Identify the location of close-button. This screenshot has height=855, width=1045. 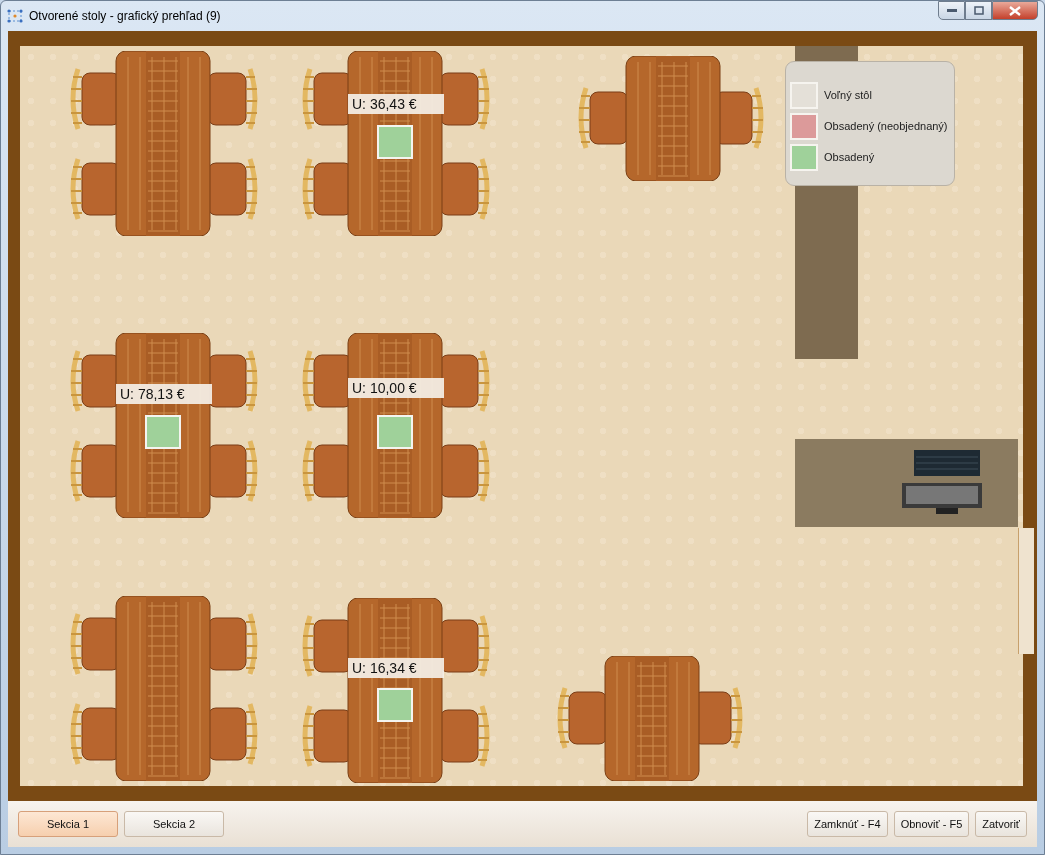
(1015, 10).